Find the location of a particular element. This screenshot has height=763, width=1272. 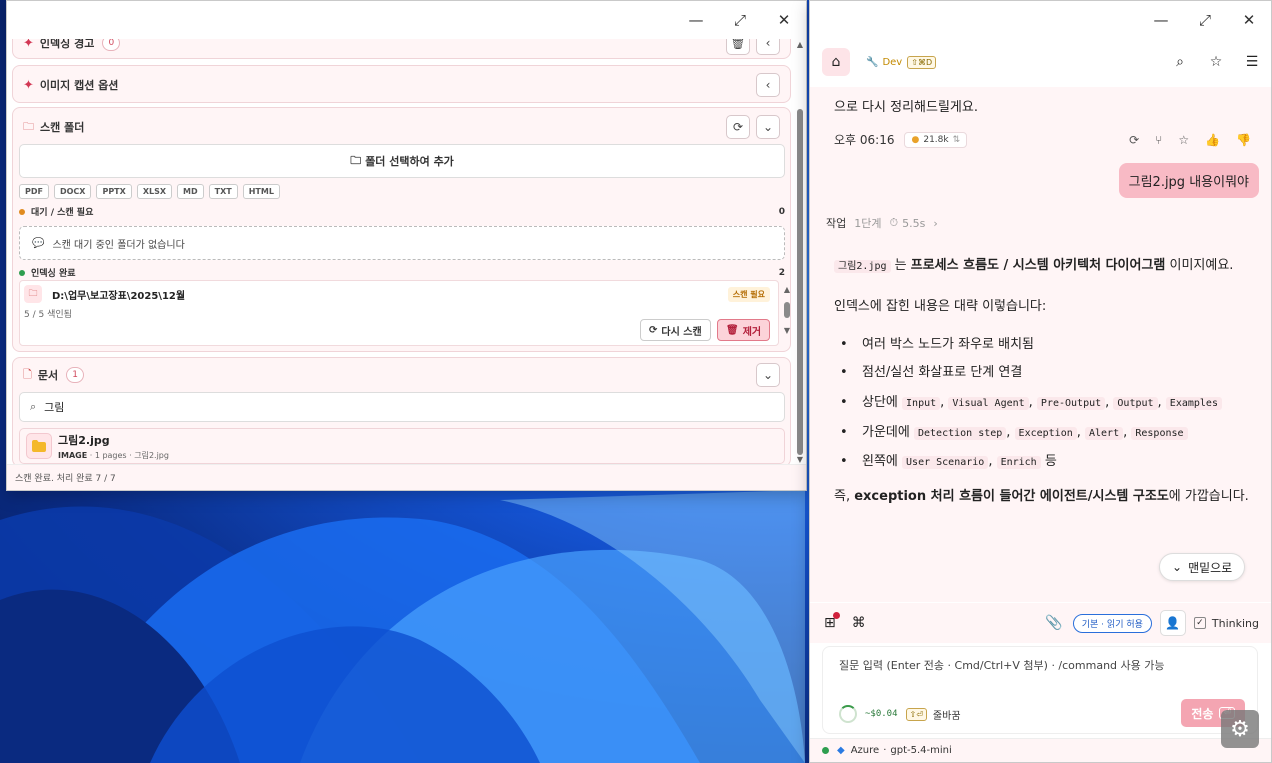

inner-scroll-thumb is located at coordinates (787, 310).